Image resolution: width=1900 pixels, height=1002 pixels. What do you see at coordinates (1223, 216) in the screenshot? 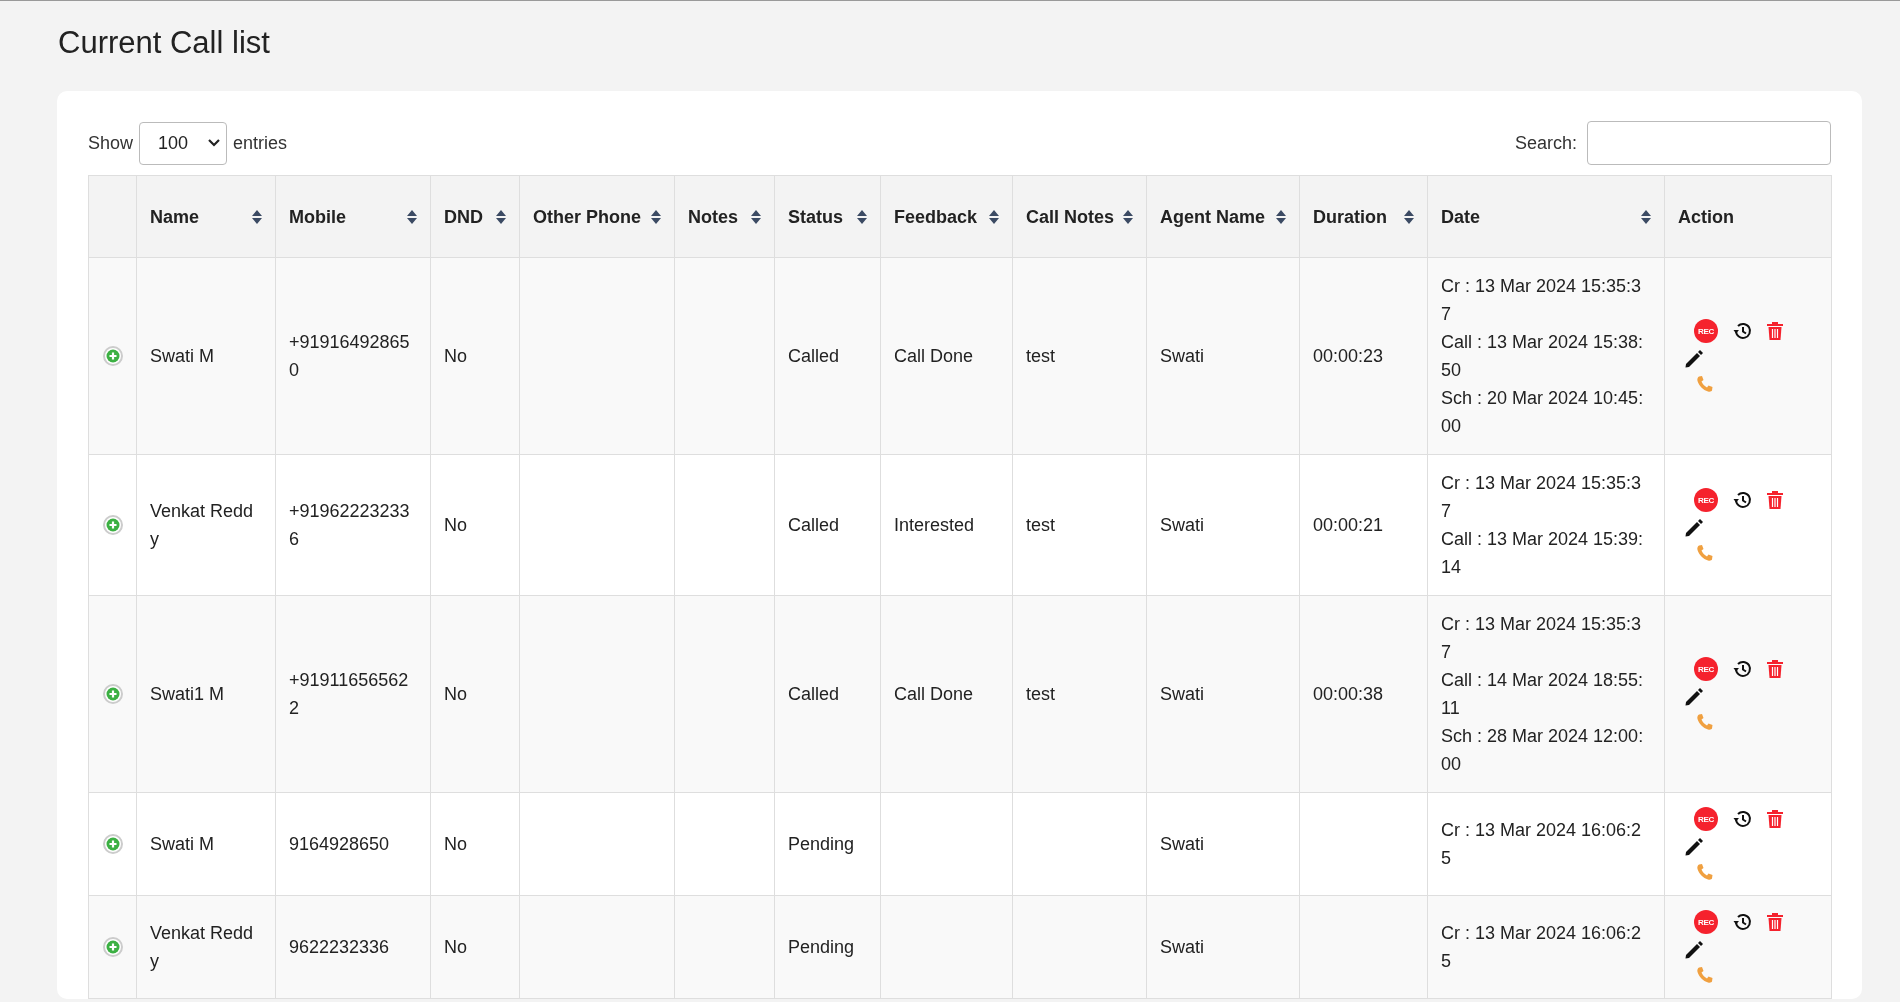
I see `column-header: Agent Name` at bounding box center [1223, 216].